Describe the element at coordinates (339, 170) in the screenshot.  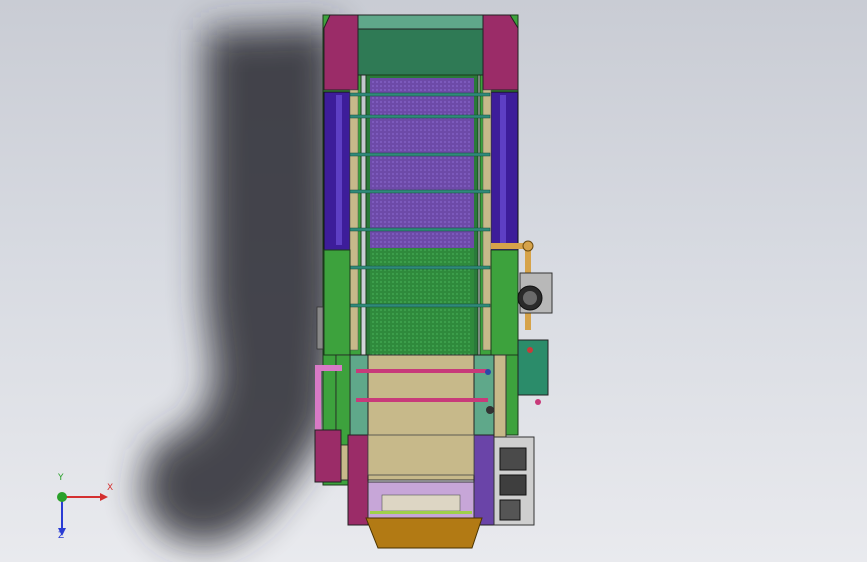
I see `left-purple-strip` at that location.